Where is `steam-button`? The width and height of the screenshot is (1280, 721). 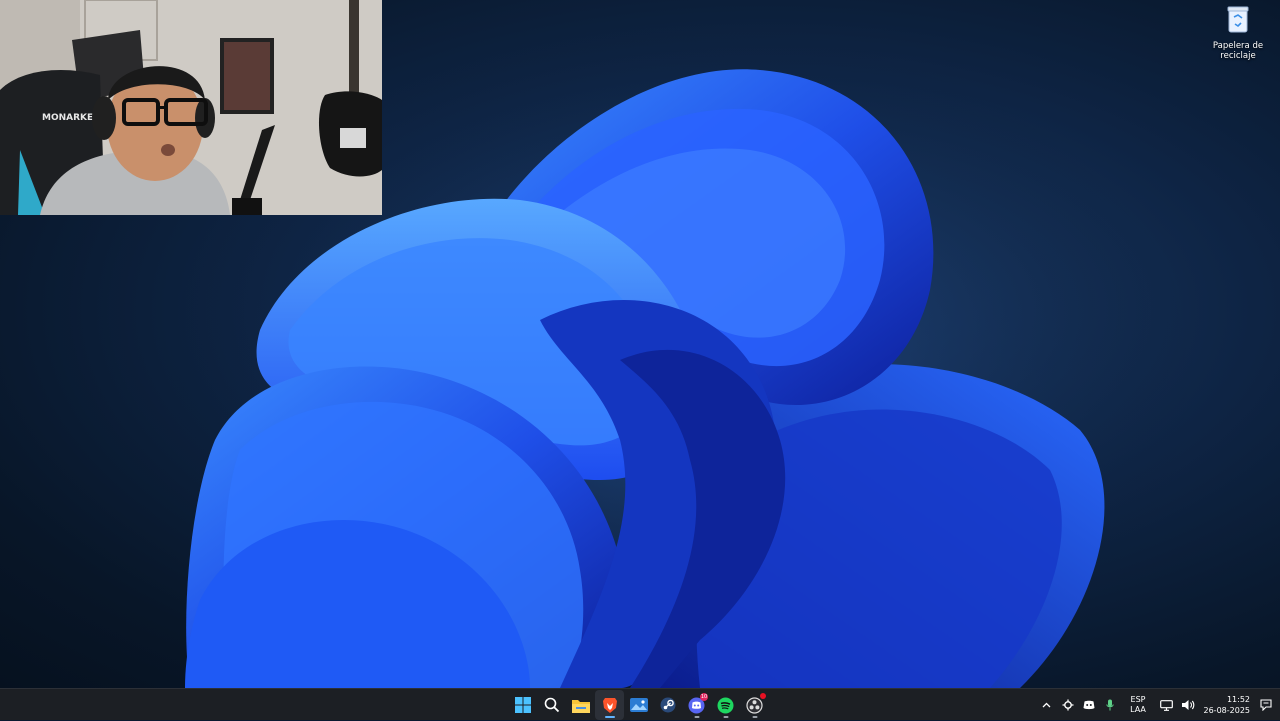 steam-button is located at coordinates (667, 705).